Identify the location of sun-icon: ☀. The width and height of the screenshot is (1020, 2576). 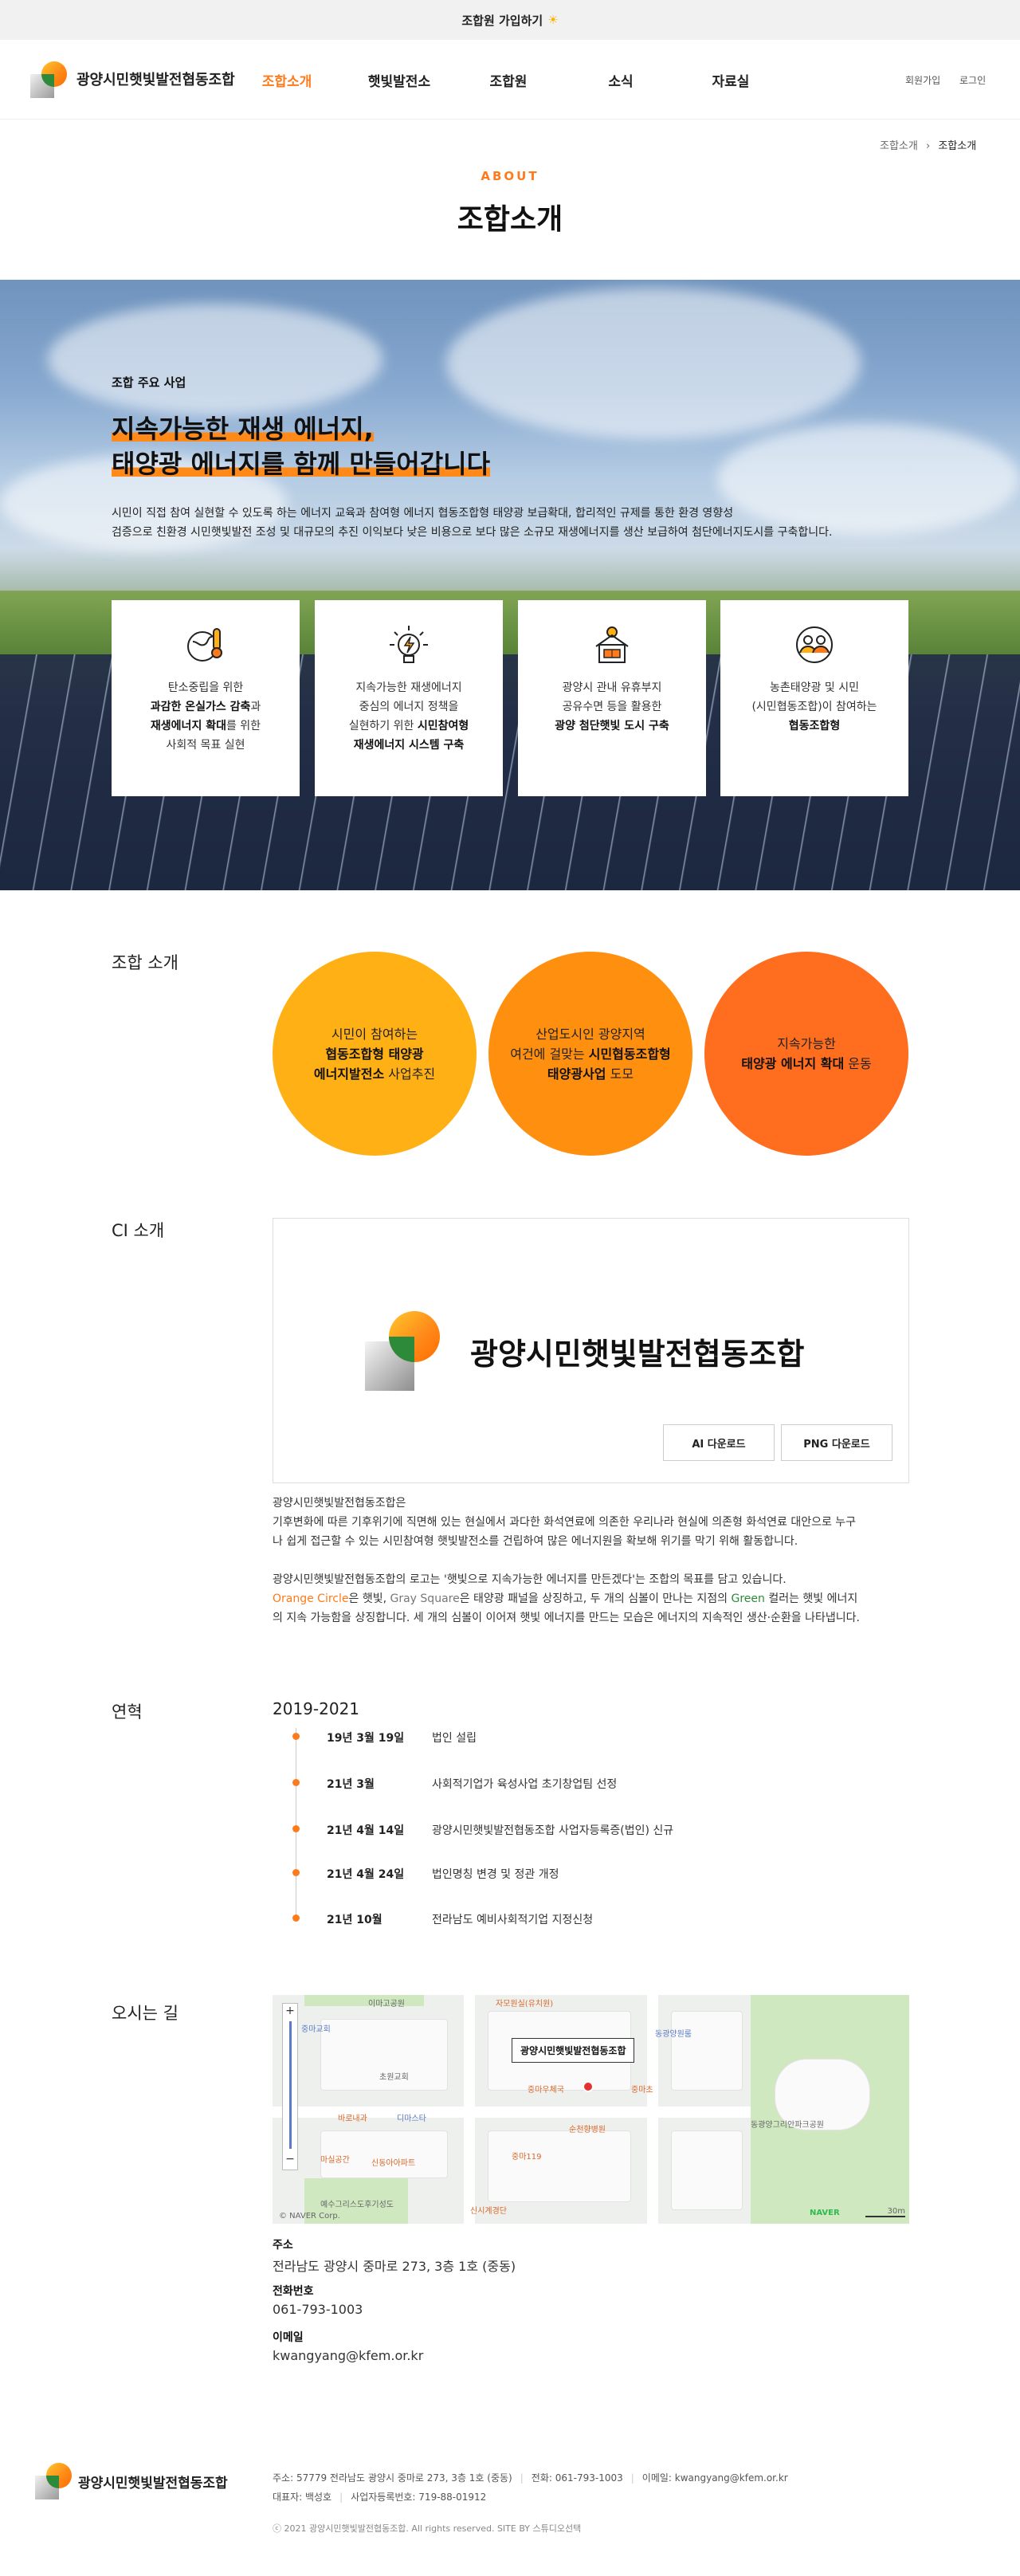
(553, 20).